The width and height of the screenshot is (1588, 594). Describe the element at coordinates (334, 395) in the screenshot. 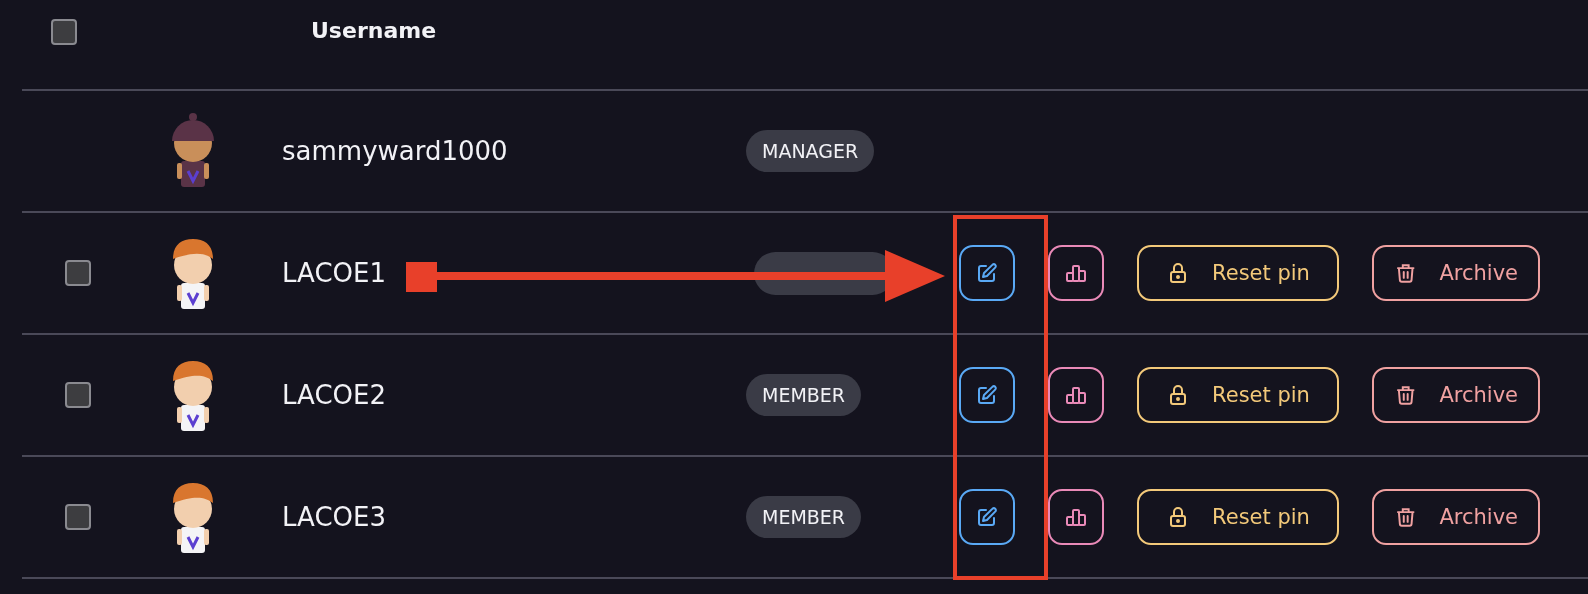

I see `username: LACOE2` at that location.